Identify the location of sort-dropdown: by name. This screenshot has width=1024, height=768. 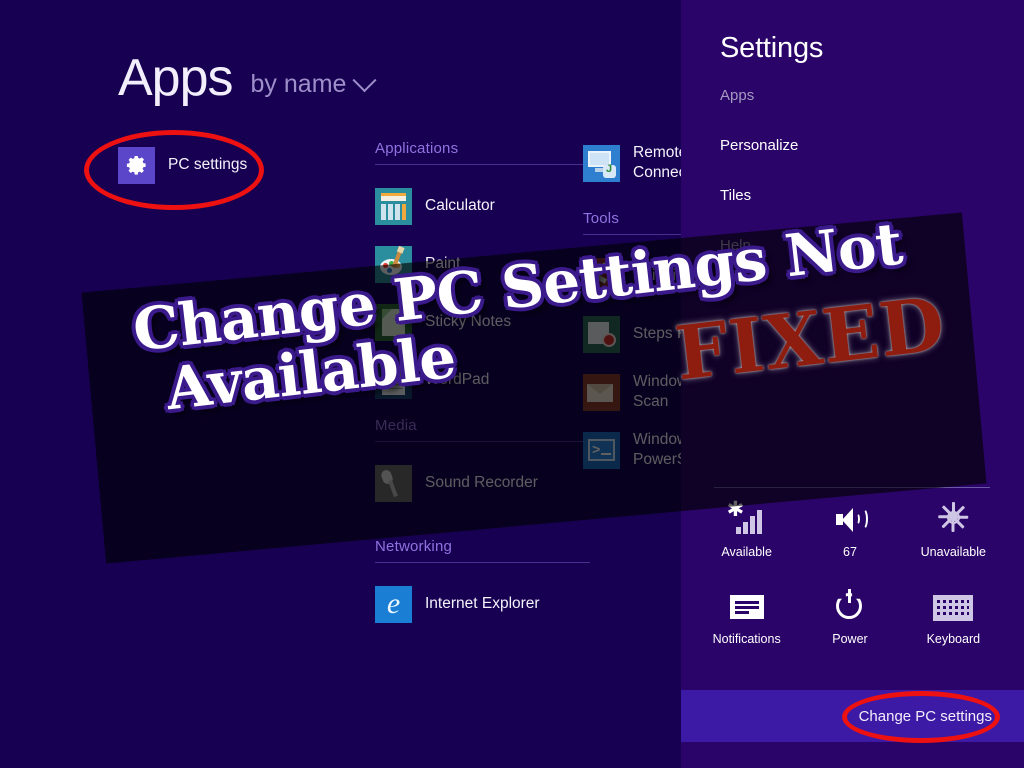
(313, 86).